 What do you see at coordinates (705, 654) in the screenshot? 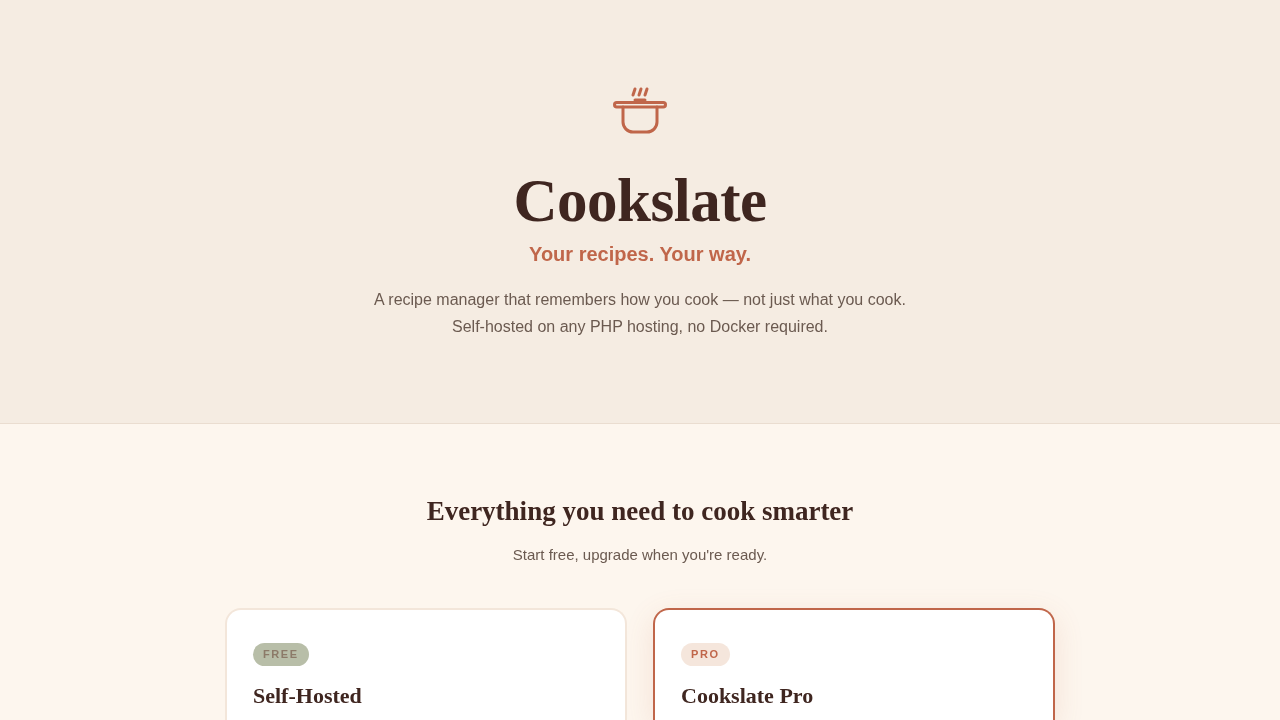
I see `plan-badge: PRO` at bounding box center [705, 654].